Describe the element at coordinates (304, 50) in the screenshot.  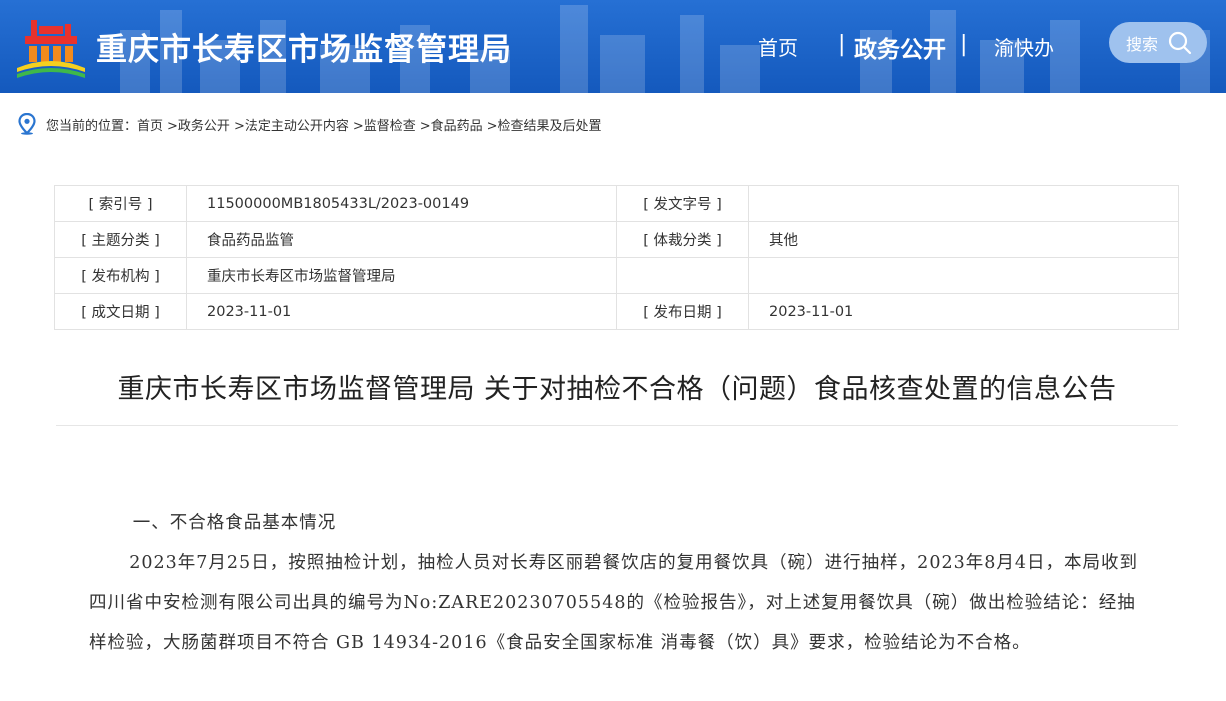
I see `site-title: 重庆市长寿区市场监督管理局` at that location.